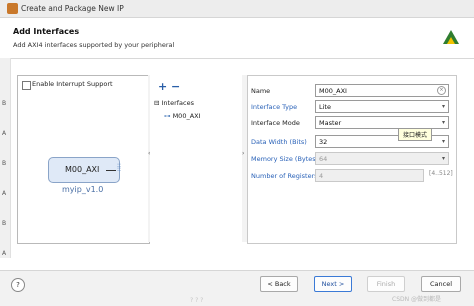 This screenshot has height=306, width=474. What do you see at coordinates (284, 176) in the screenshot?
I see `num-registers-label: Number of Registers` at bounding box center [284, 176].